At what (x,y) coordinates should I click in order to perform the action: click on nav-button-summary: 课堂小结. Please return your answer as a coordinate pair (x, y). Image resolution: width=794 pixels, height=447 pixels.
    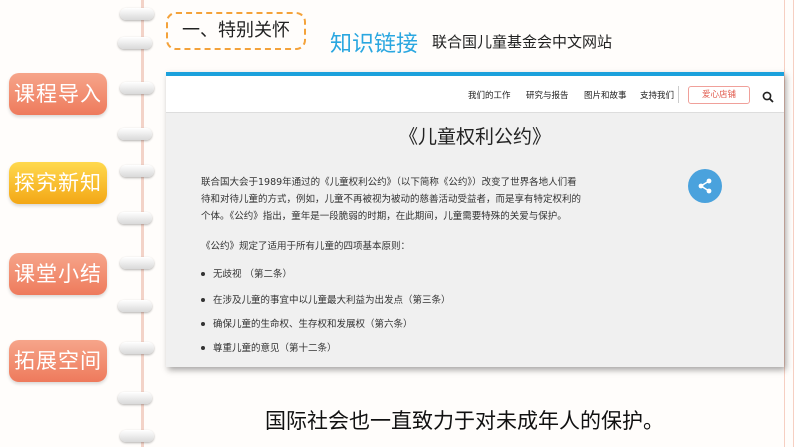
    Looking at the image, I should click on (58, 274).